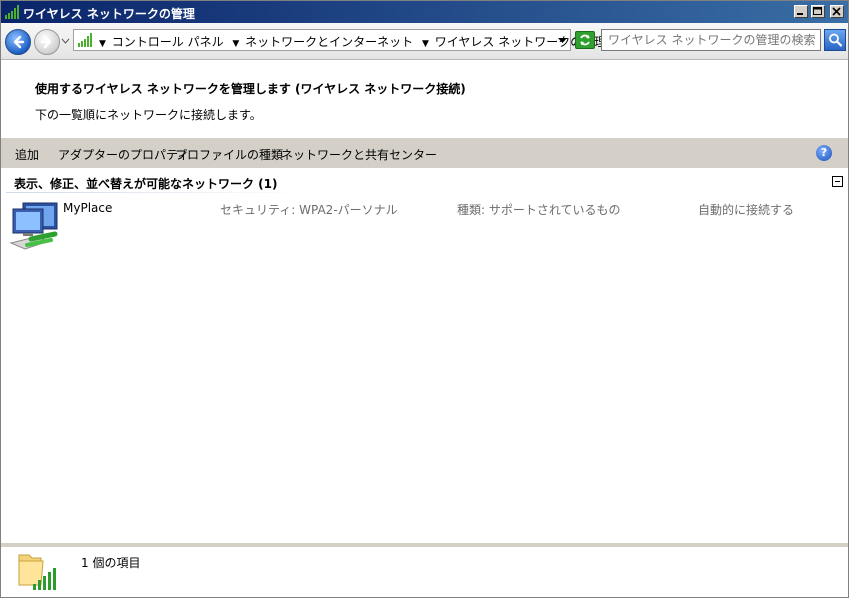 This screenshot has height=598, width=849. What do you see at coordinates (837, 11) in the screenshot?
I see `close-button` at bounding box center [837, 11].